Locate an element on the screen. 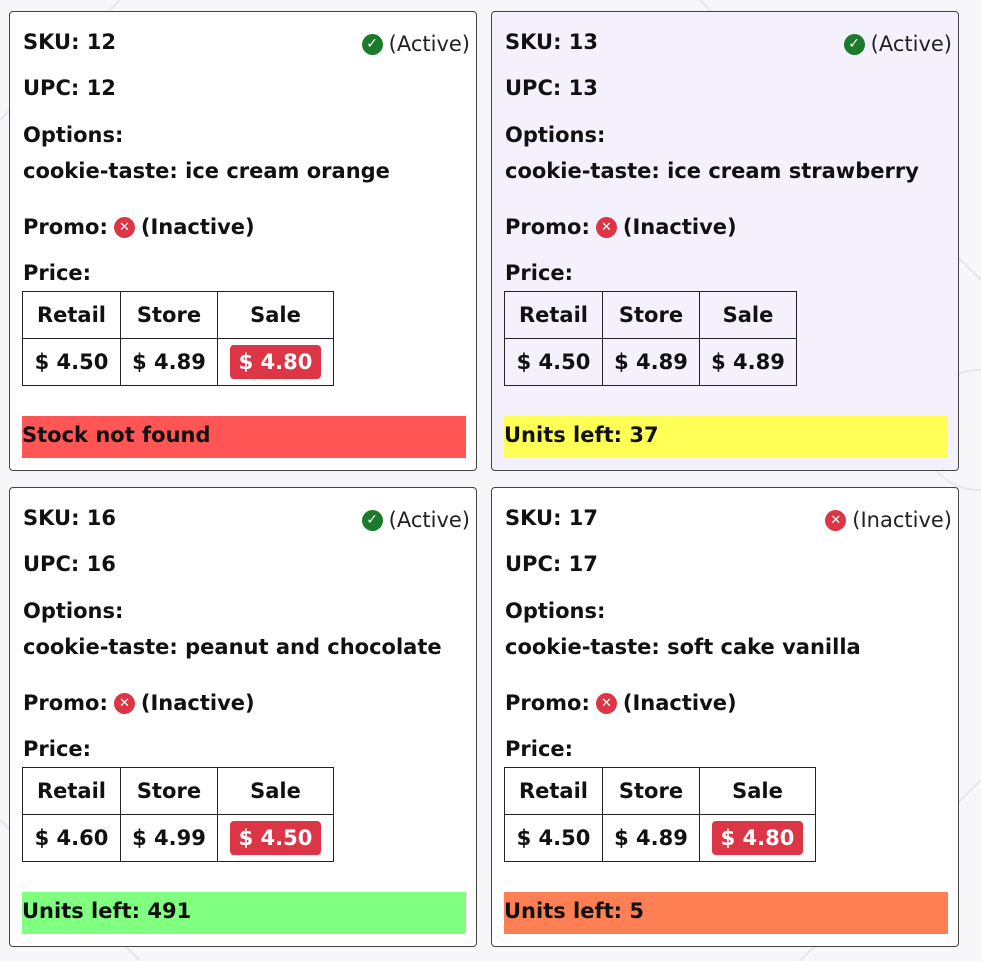 The image size is (981, 961). sku-value: 13 is located at coordinates (583, 42).